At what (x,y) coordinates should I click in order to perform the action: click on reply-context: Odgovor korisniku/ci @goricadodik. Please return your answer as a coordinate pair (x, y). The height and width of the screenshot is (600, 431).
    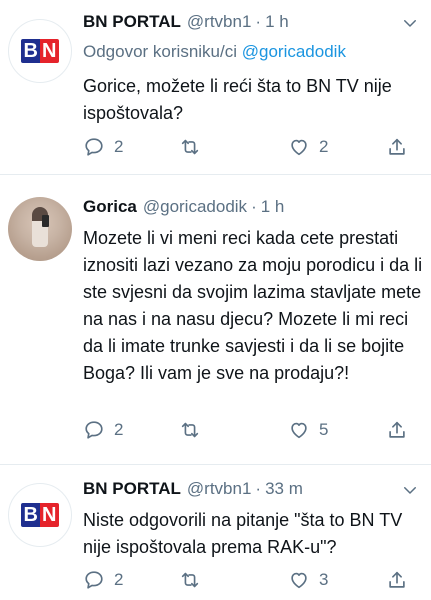
    Looking at the image, I should click on (214, 52).